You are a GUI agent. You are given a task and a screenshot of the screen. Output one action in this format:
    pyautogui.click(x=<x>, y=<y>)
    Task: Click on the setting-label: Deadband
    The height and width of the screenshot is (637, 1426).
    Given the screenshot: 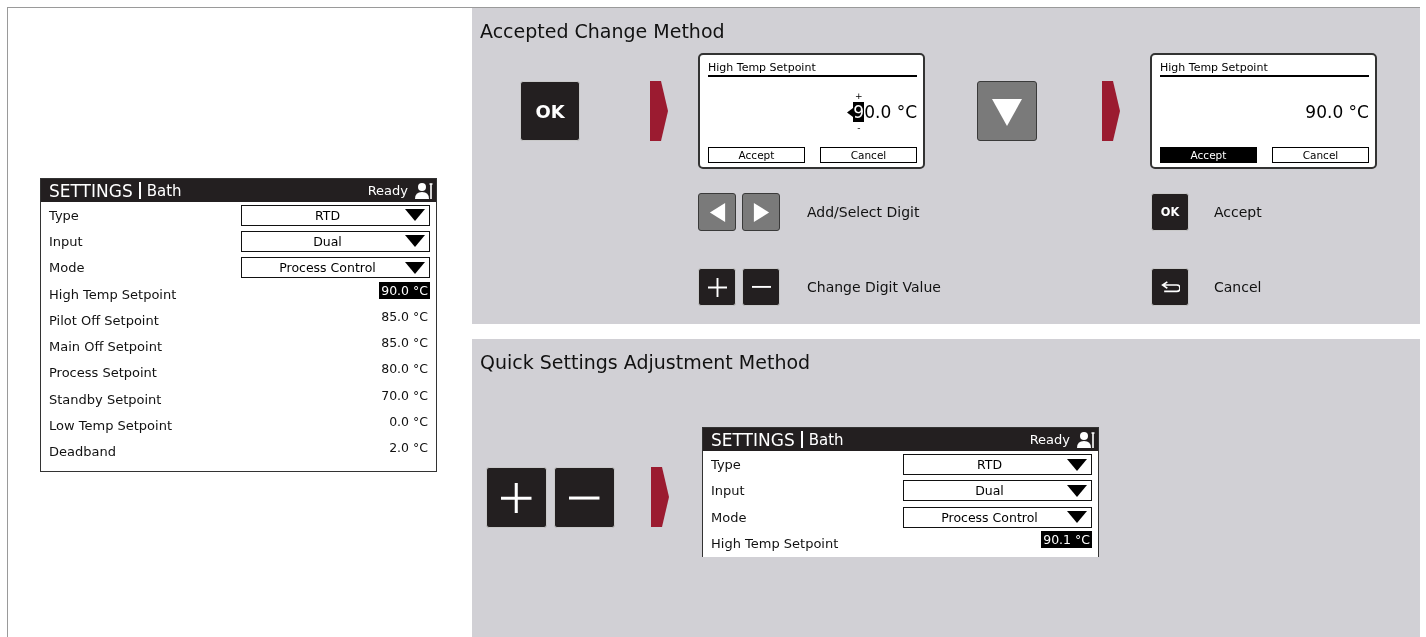 What is the action you would take?
    pyautogui.click(x=83, y=452)
    